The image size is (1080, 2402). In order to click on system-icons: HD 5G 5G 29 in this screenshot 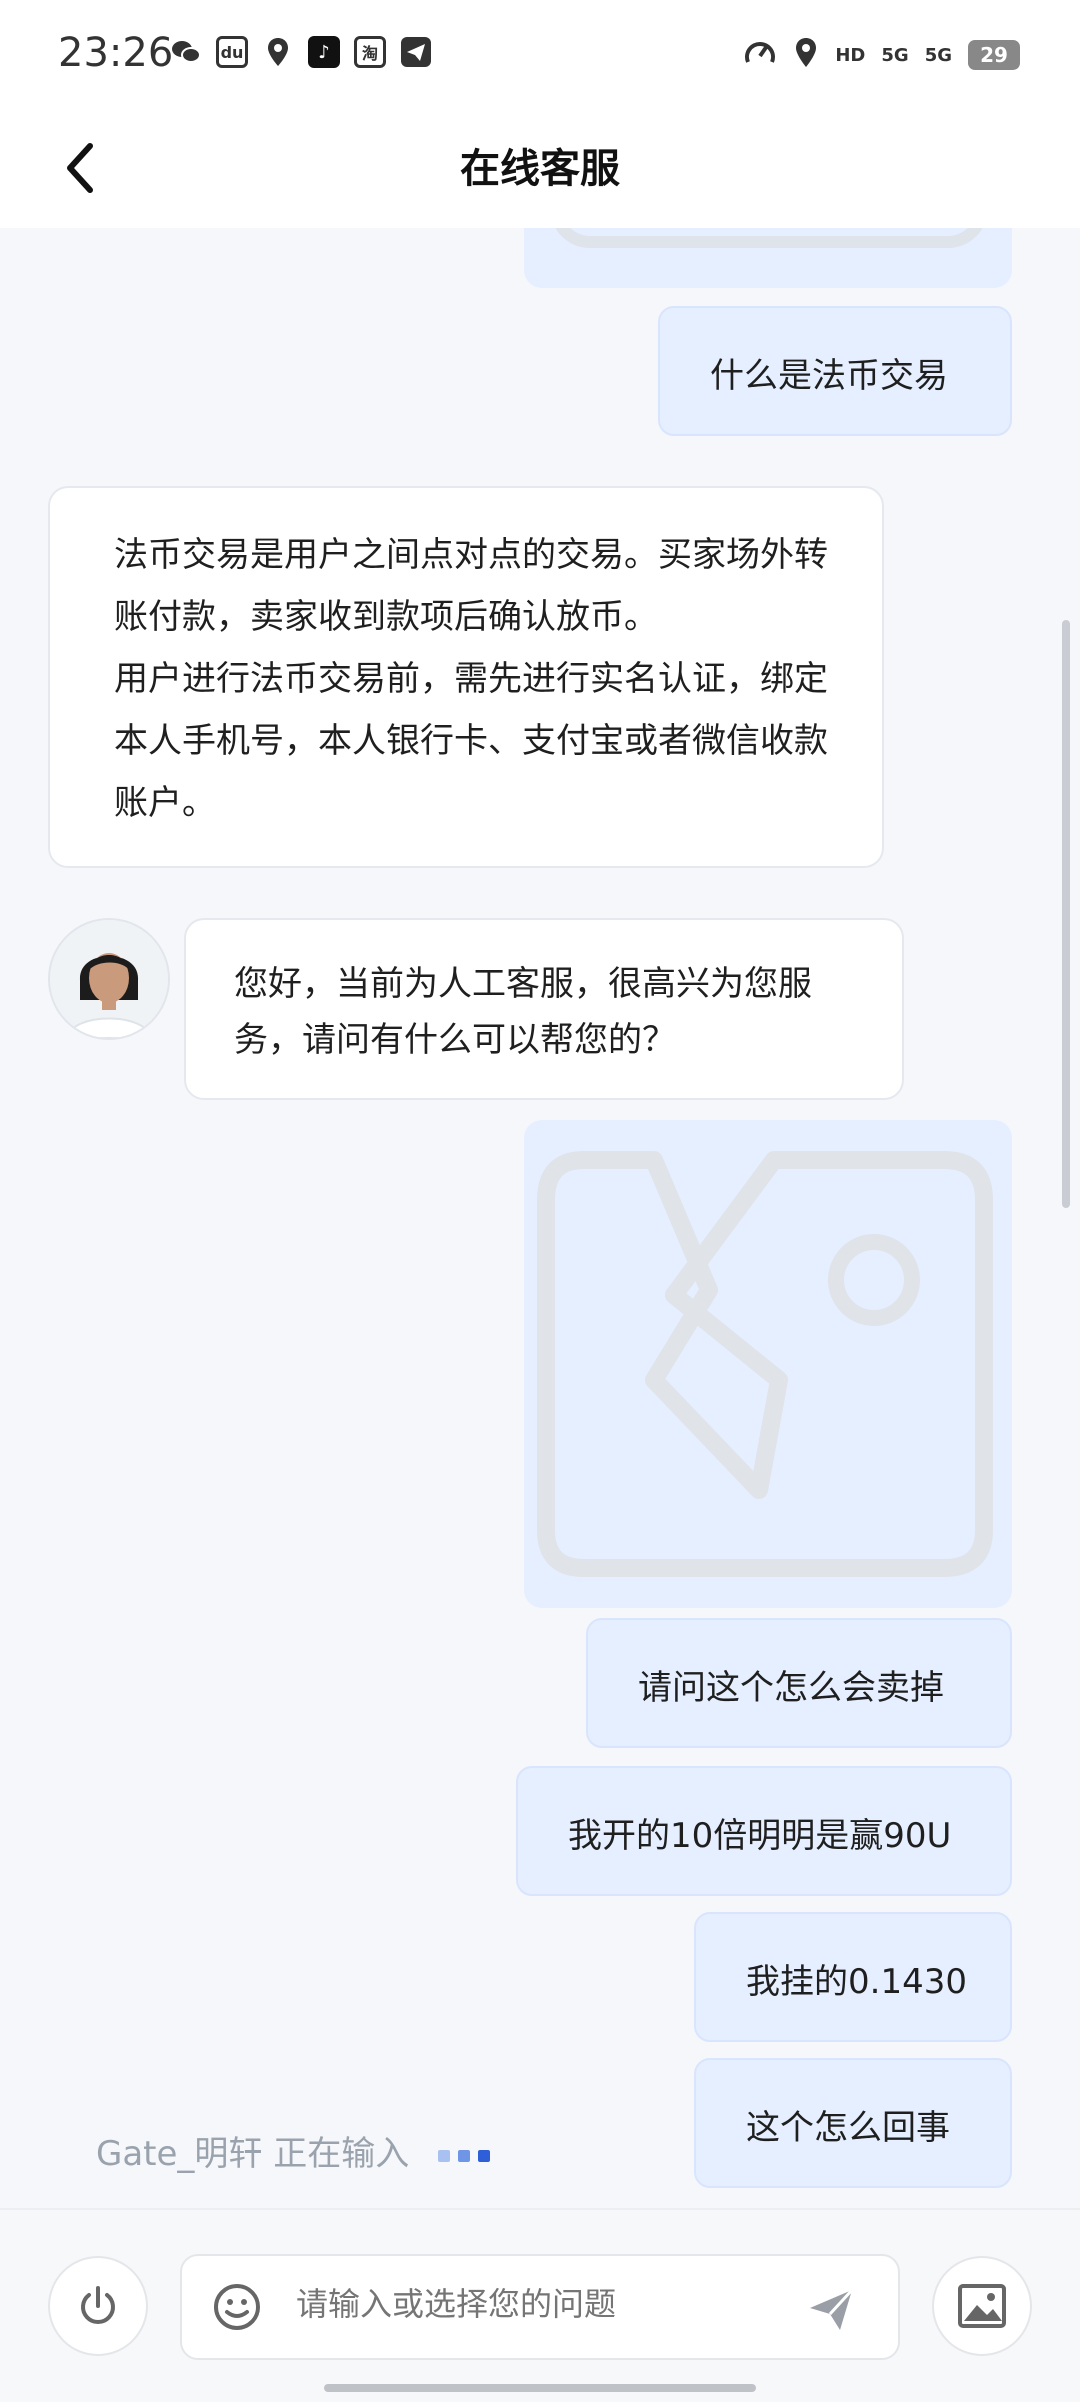, I will do `click(881, 55)`.